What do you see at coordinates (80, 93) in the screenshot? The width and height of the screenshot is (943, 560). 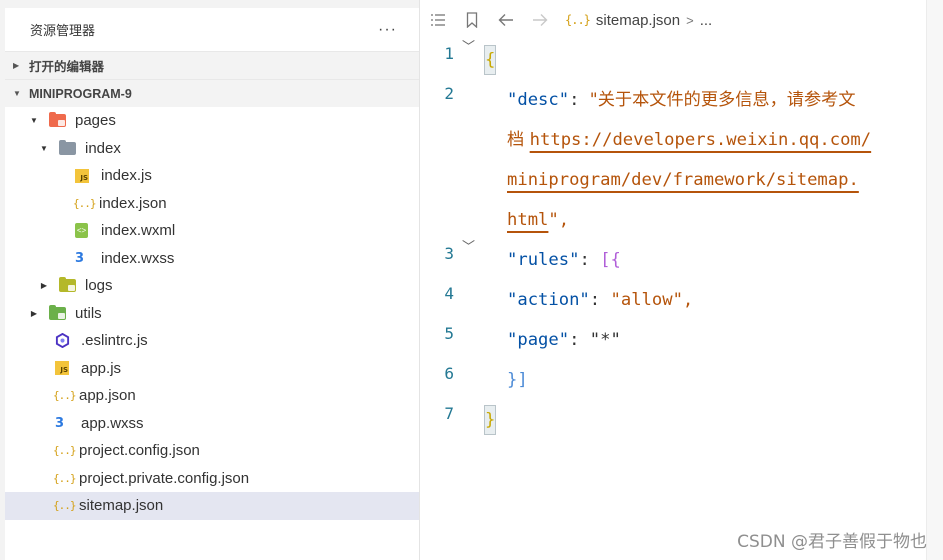 I see `project-label: MINIPROGRAM-9` at bounding box center [80, 93].